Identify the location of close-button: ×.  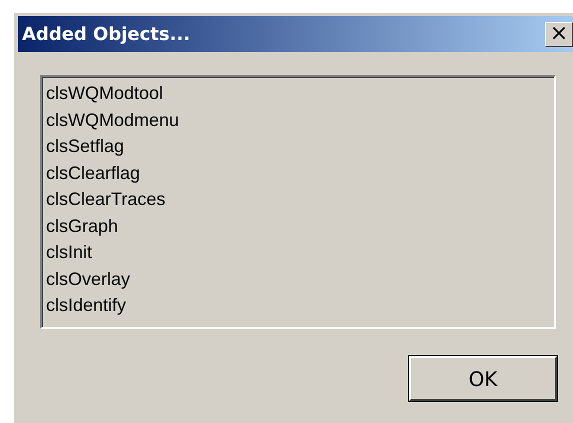
(559, 34).